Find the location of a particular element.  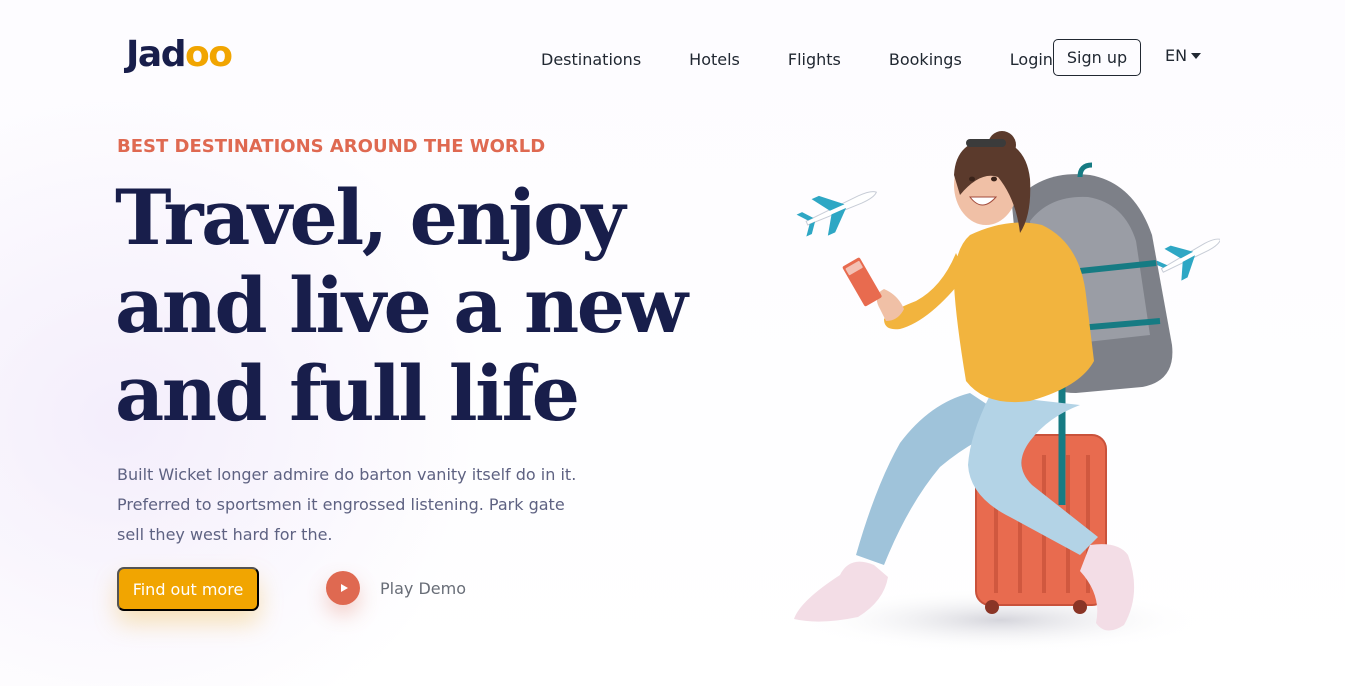

hero-eyebrow: BEST DESTINATIONS AROUND THE WORLD is located at coordinates (331, 146).